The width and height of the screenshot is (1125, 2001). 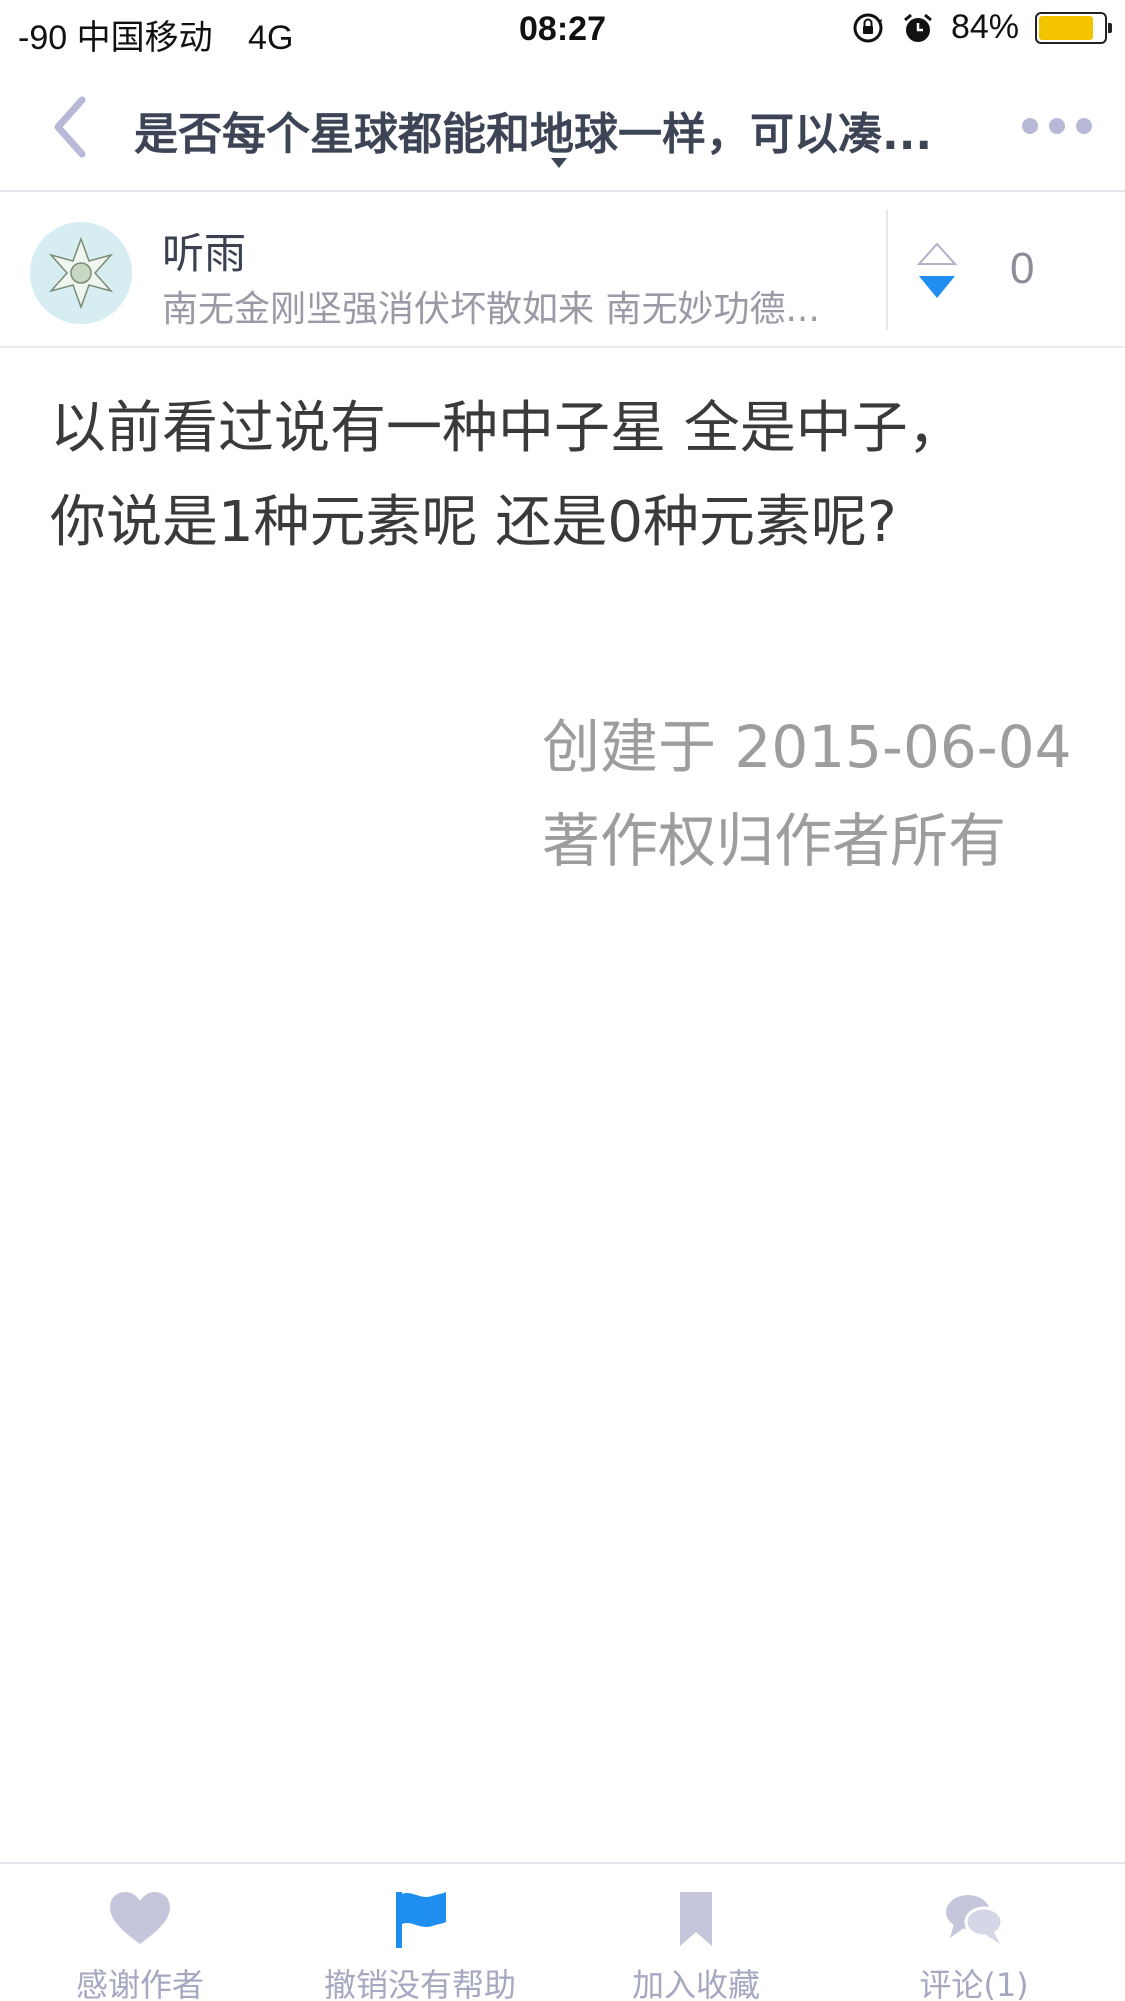 What do you see at coordinates (565, 476) in the screenshot?
I see `answer-content: 以前看过说有一种中子星 全是中子， 你说是1种元素呢 还是0种元素呢?` at bounding box center [565, 476].